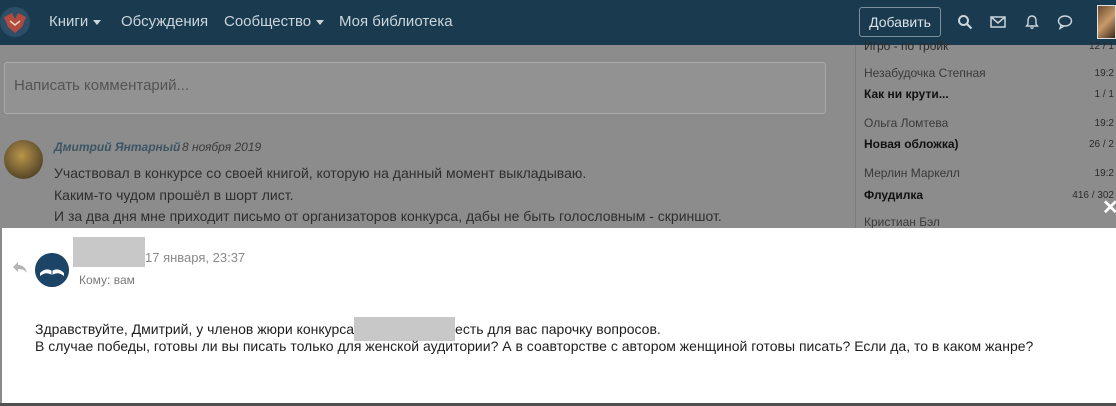 This screenshot has width=1116, height=406. What do you see at coordinates (20, 267) in the screenshot?
I see `reply-icon` at bounding box center [20, 267].